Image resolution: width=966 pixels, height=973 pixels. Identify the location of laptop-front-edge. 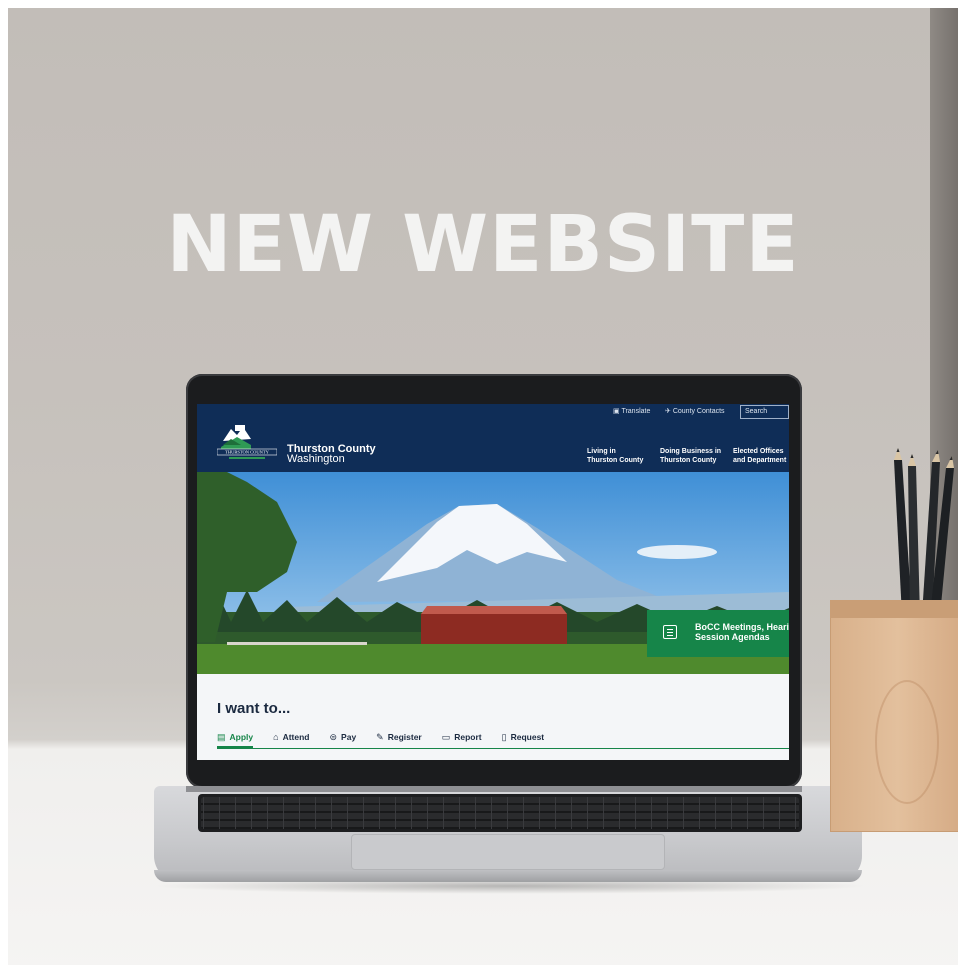
(508, 876).